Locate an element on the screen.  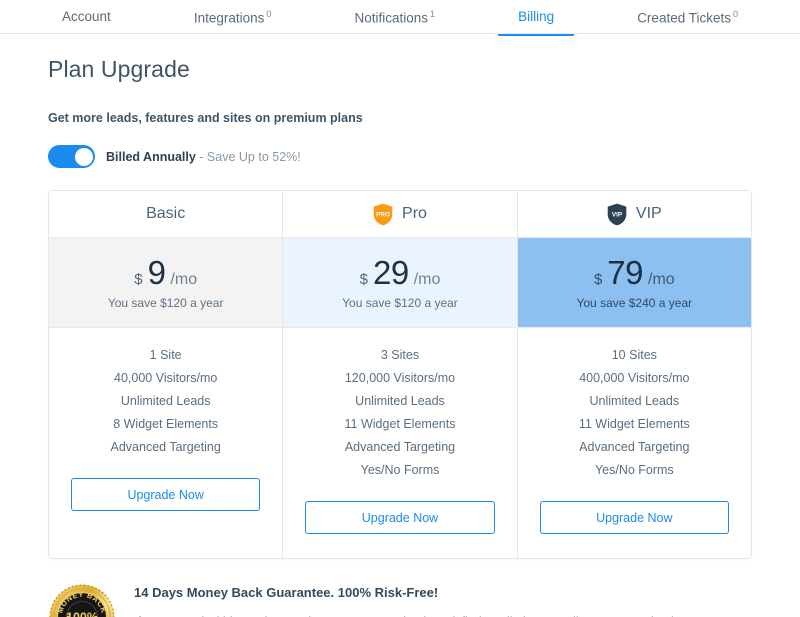
price-line-vip: $ 79 /mo is located at coordinates (634, 272).